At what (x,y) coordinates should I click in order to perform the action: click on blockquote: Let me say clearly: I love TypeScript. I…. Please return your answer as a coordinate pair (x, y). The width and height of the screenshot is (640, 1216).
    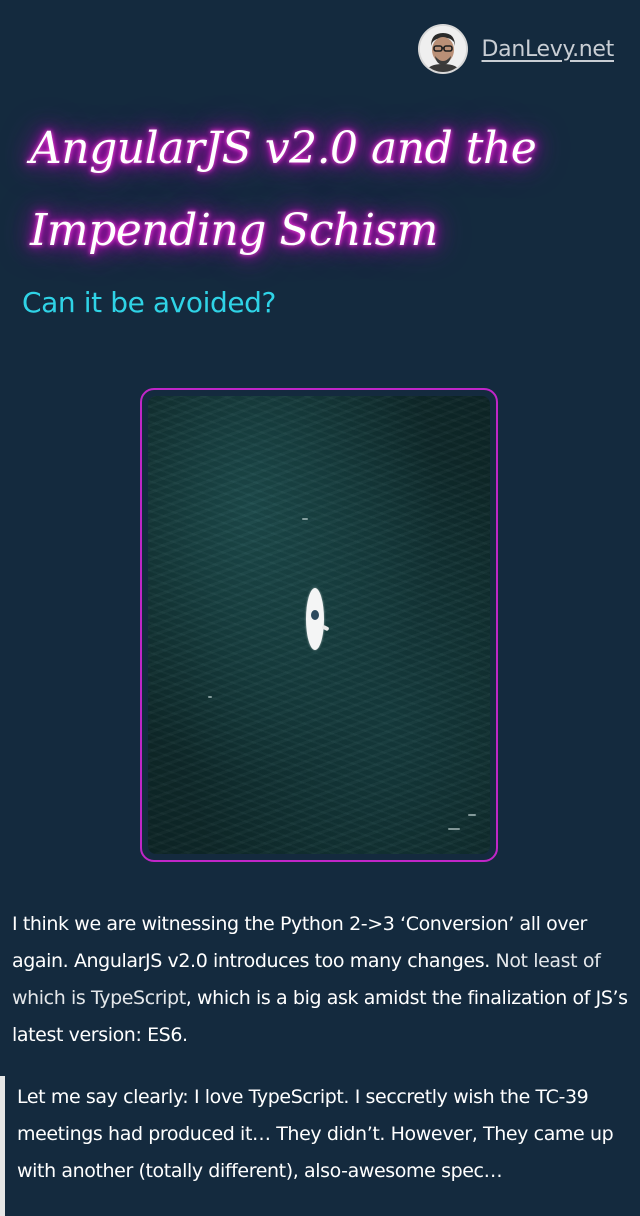
    Looking at the image, I should click on (315, 1146).